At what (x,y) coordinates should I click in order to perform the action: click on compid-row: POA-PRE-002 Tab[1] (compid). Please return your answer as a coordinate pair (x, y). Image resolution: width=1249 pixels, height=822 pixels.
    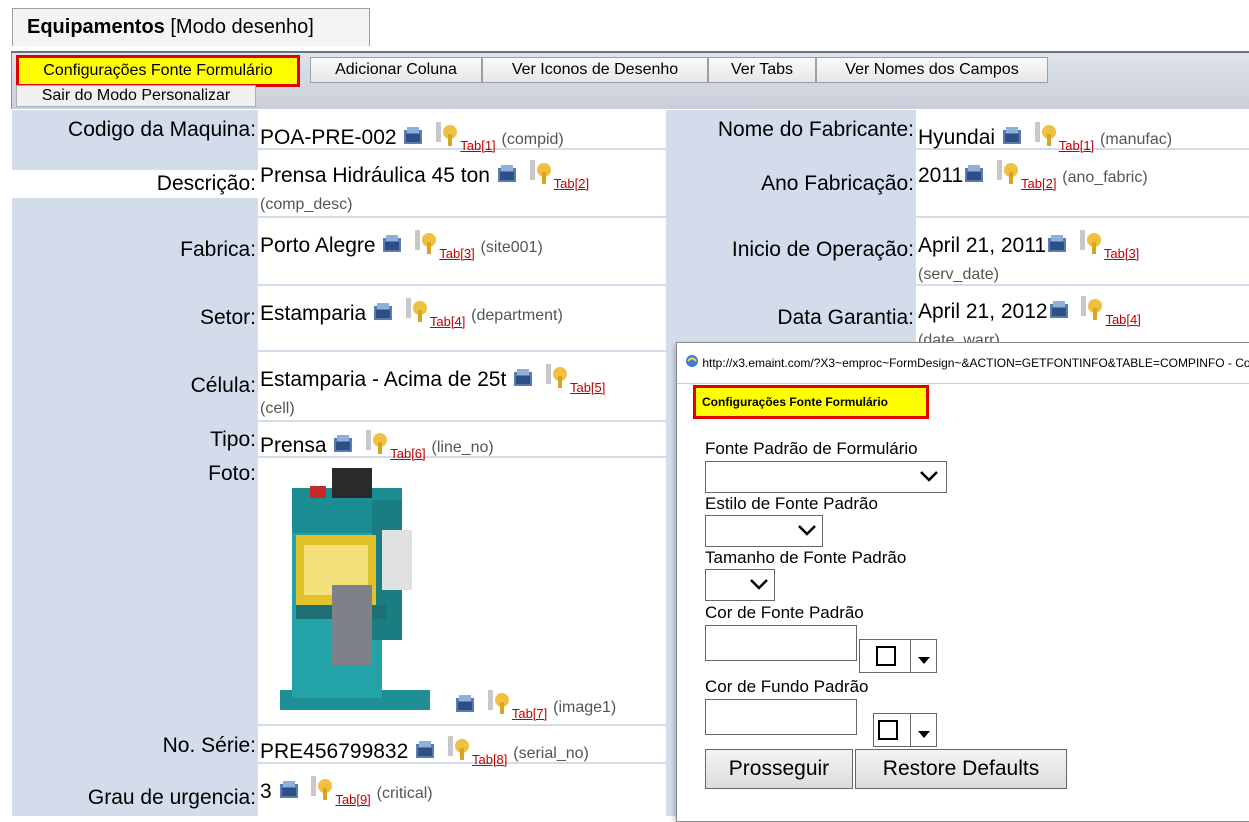
    Looking at the image, I should click on (412, 136).